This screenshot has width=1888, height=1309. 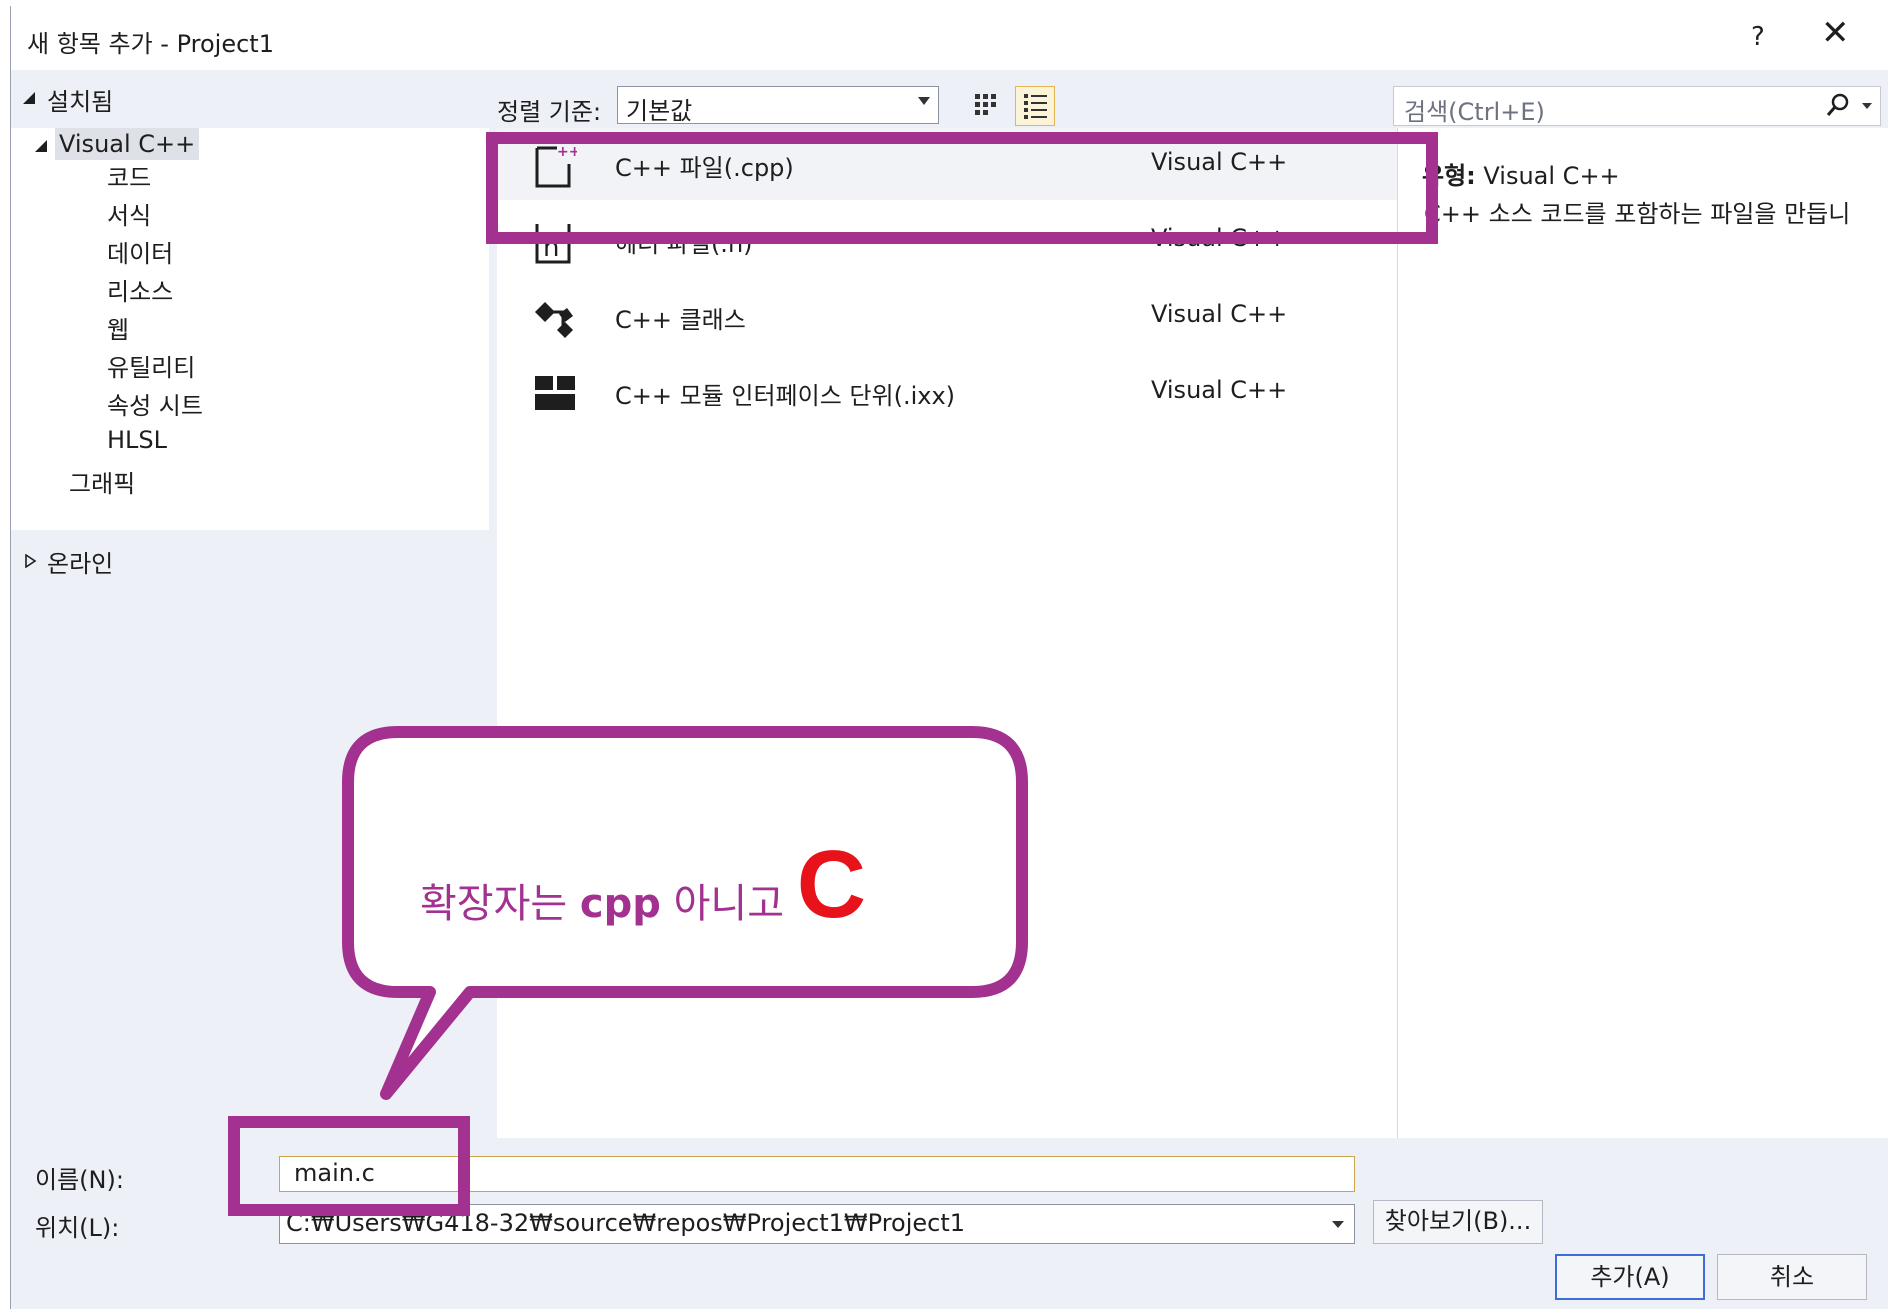 I want to click on callout-c: C, so click(x=831, y=884).